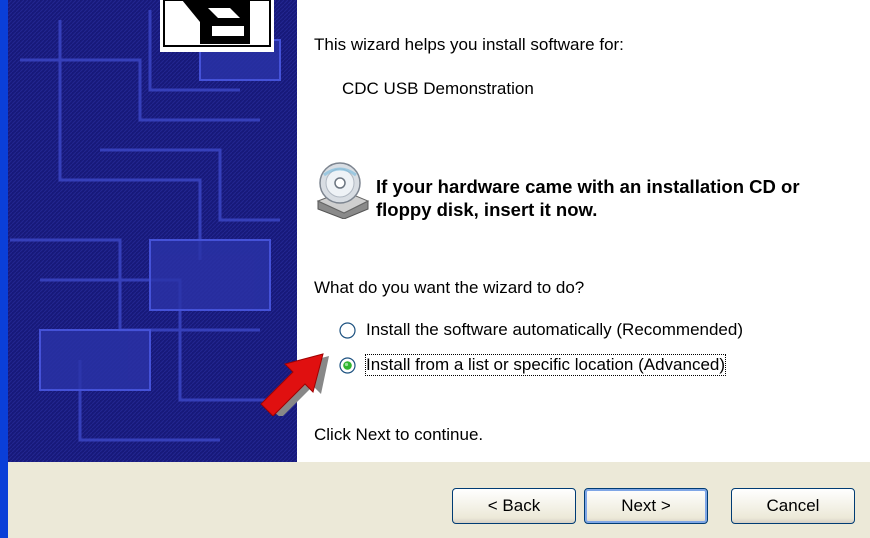  I want to click on hardware-box-icon, so click(217, 26).